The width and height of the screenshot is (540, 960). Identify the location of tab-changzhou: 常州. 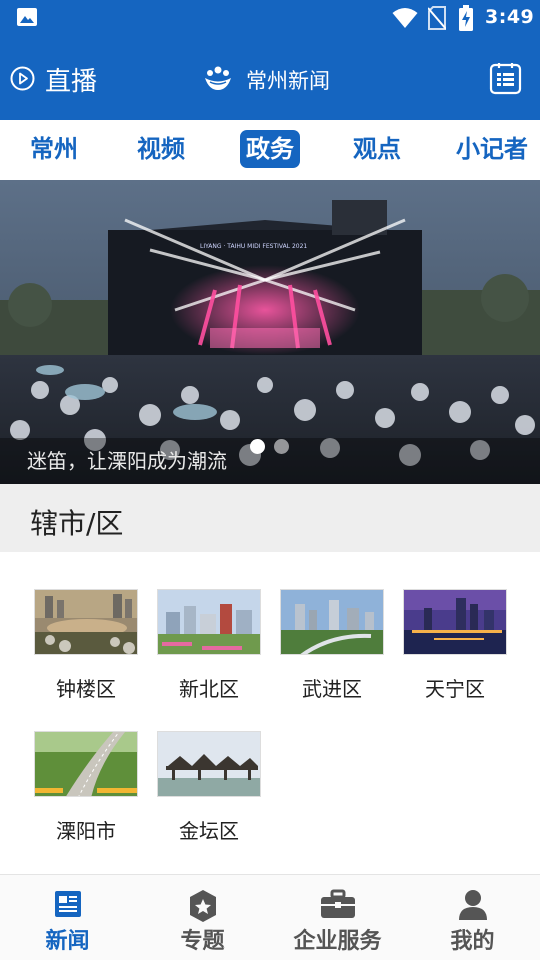
(54, 149).